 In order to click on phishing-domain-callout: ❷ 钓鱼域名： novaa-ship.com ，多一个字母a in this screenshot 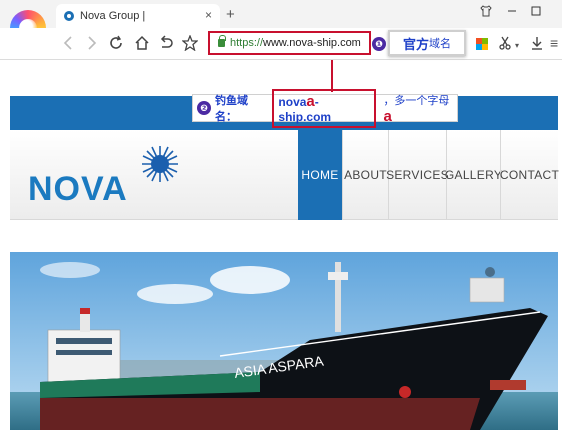, I will do `click(325, 108)`.